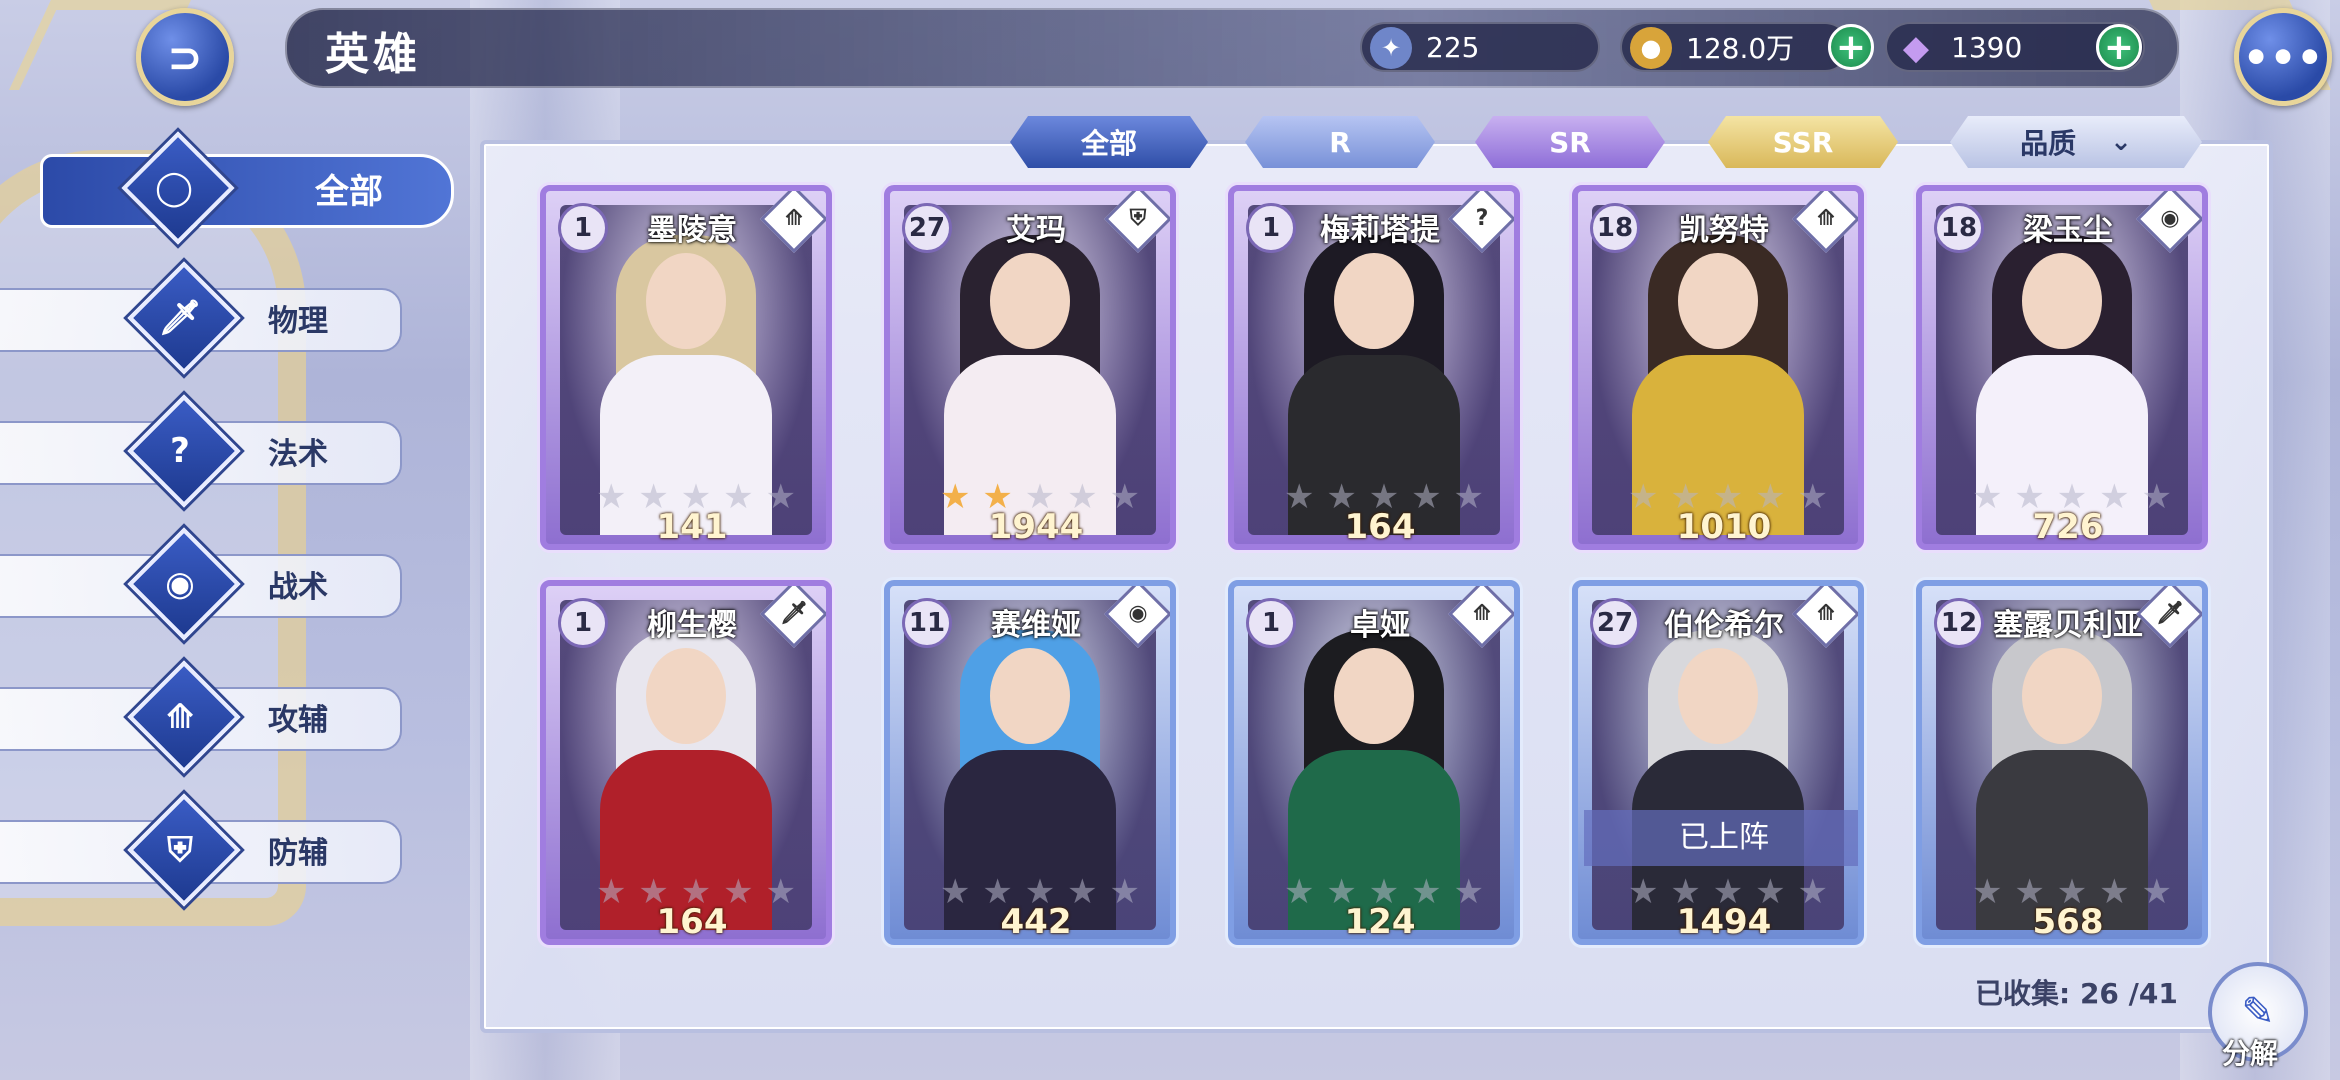 This screenshot has width=2340, height=1080. I want to click on gold-coin-icon: ●, so click(1651, 48).